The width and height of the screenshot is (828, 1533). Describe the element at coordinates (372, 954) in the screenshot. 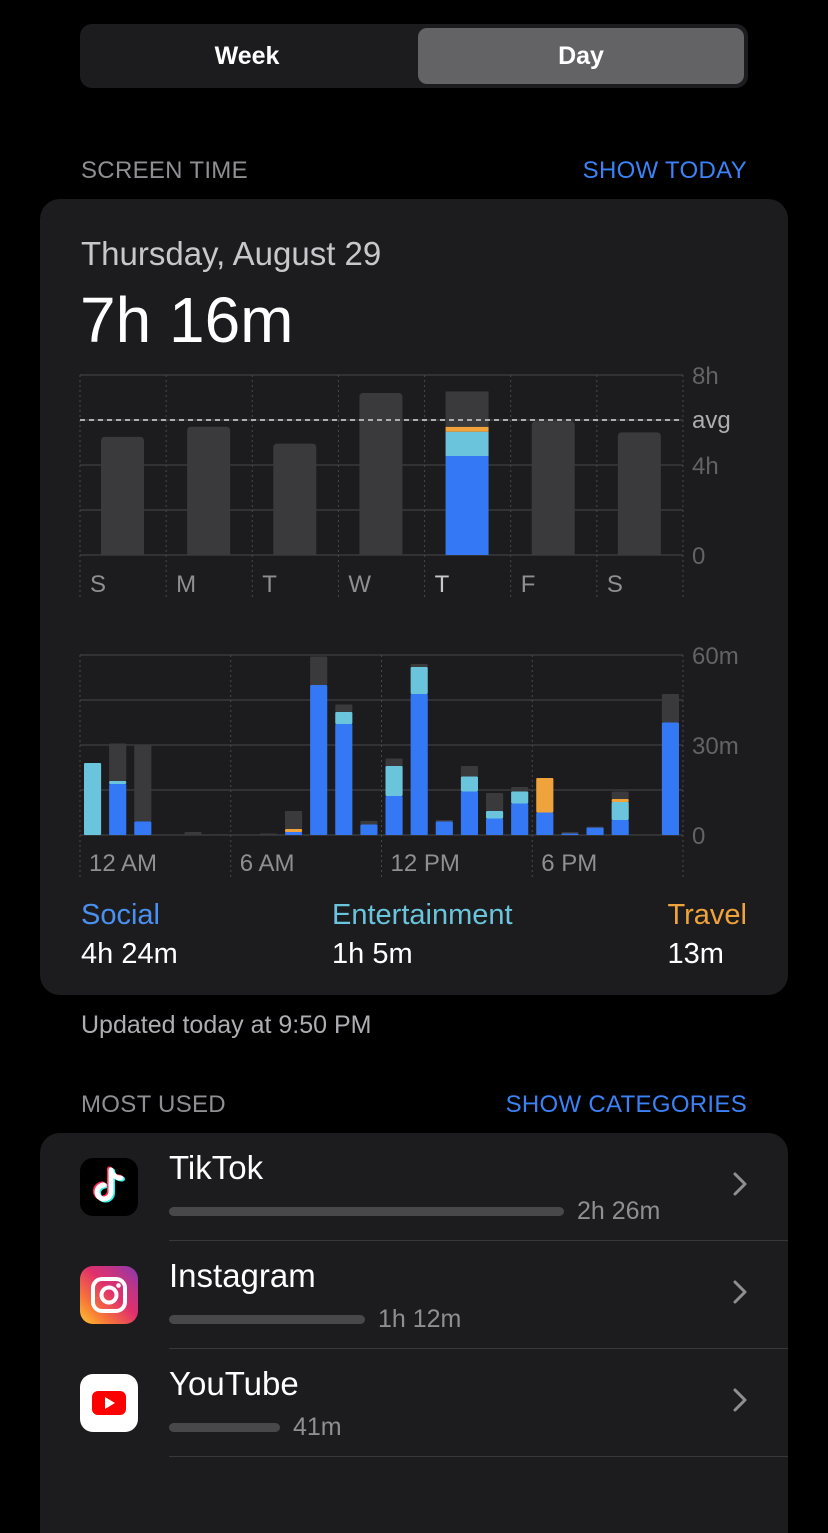

I see `legend-entertainment-value: 1h 5m` at that location.